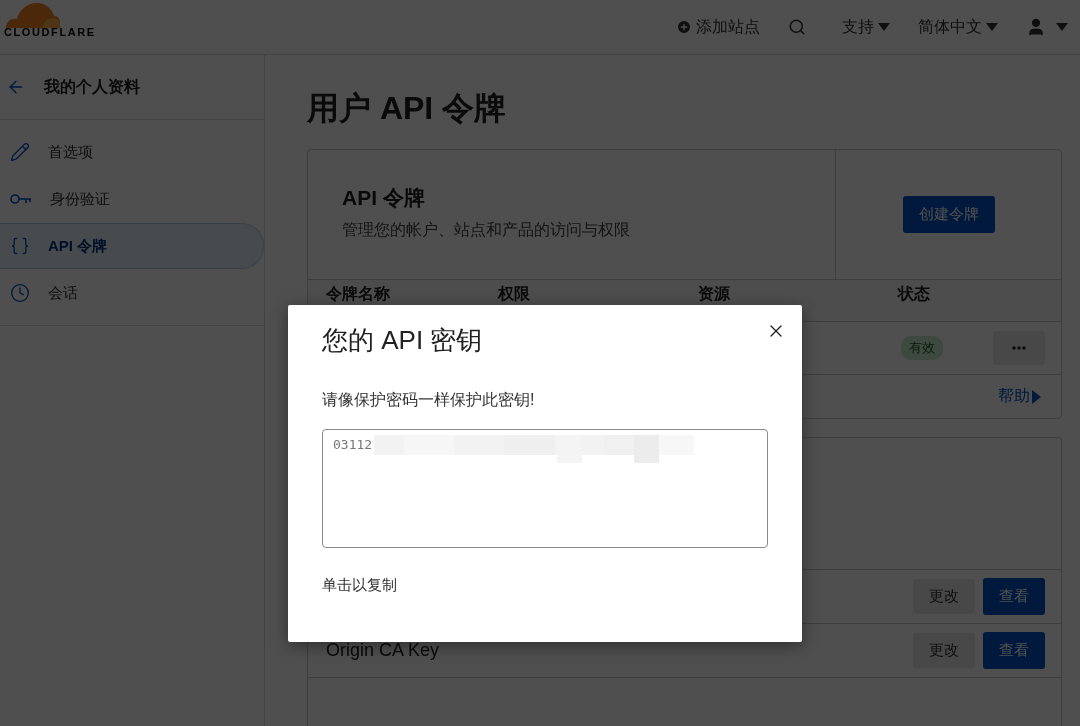 The height and width of the screenshot is (726, 1080). Describe the element at coordinates (20, 246) in the screenshot. I see `braces-icon` at that location.